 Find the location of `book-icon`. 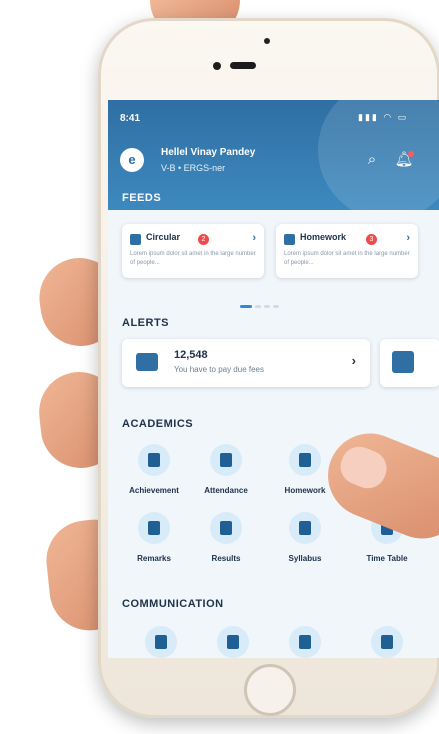

book-icon is located at coordinates (305, 460).